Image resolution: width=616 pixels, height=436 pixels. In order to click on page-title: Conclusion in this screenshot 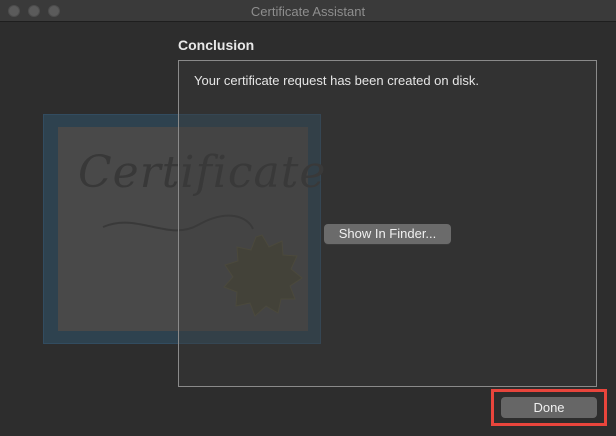, I will do `click(216, 45)`.